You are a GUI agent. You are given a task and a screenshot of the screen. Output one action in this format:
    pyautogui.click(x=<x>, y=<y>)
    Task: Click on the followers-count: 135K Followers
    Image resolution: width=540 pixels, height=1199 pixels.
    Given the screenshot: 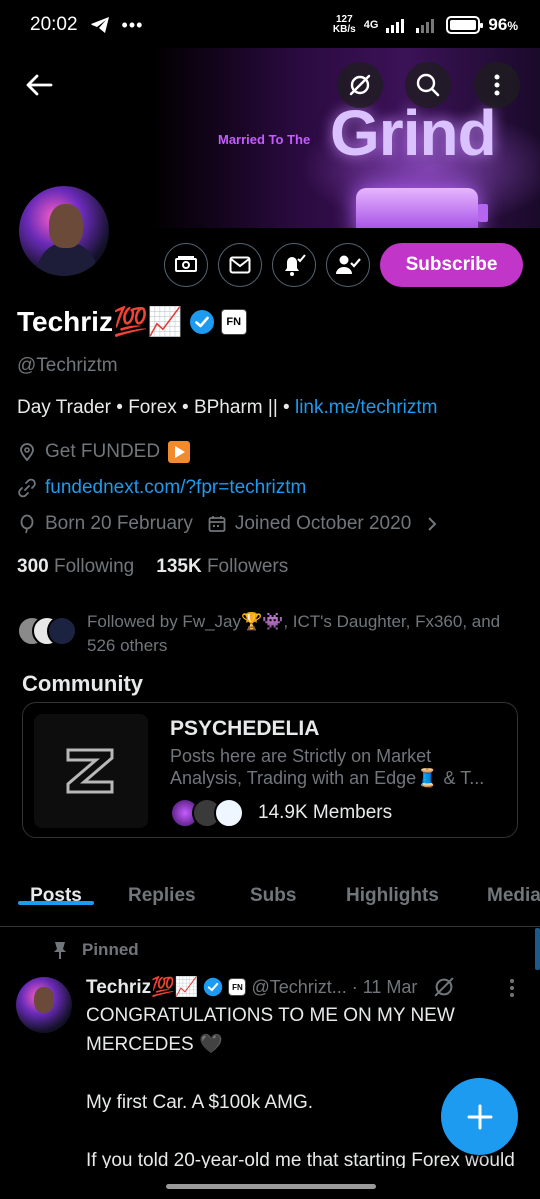 What is the action you would take?
    pyautogui.click(x=222, y=567)
    